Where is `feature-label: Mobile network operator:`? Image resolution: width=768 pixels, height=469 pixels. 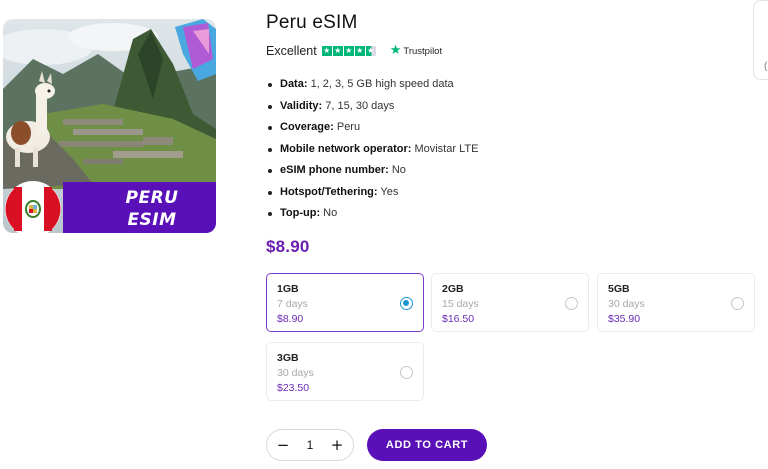 feature-label: Mobile network operator: is located at coordinates (346, 148).